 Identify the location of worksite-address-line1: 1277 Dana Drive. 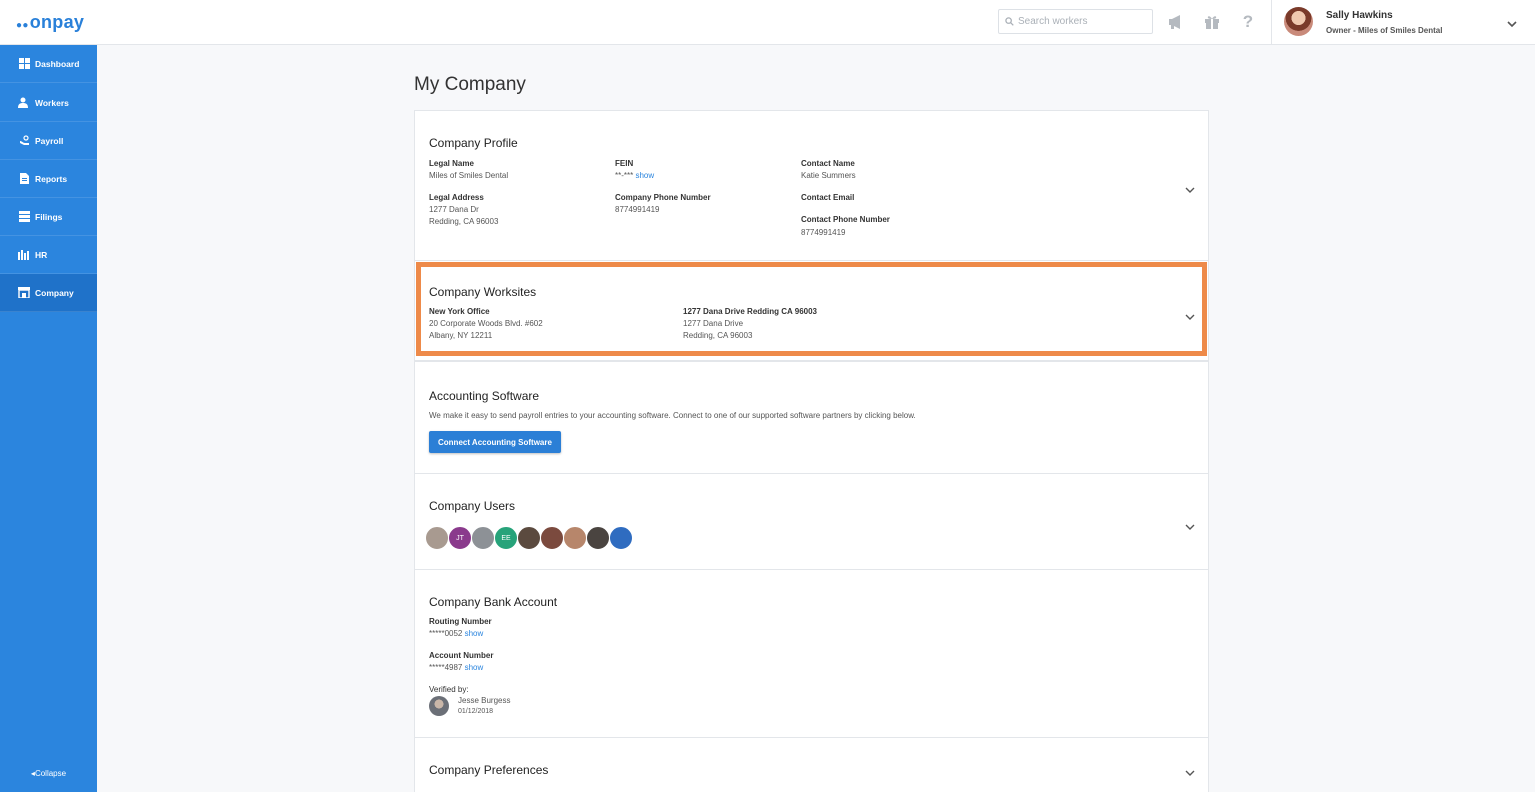
(713, 323).